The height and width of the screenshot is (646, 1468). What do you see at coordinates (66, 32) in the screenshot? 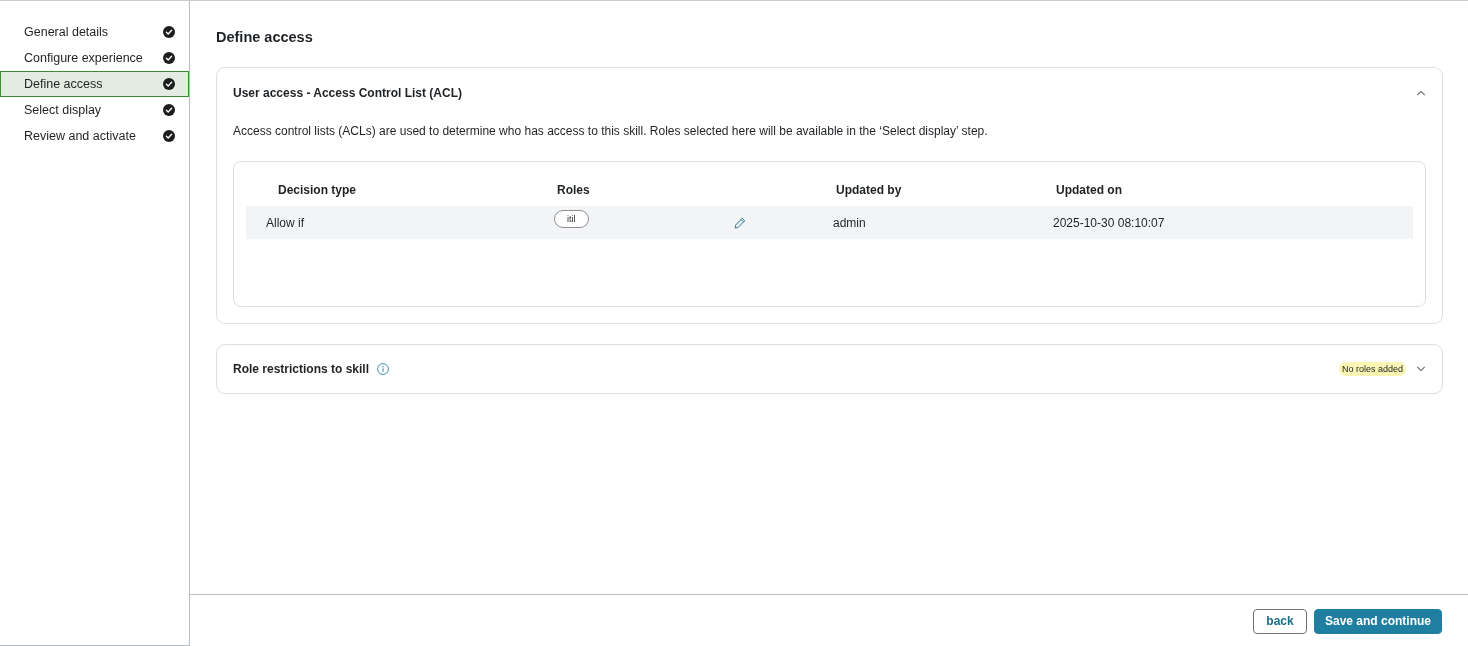
I see `step-label: General details` at bounding box center [66, 32].